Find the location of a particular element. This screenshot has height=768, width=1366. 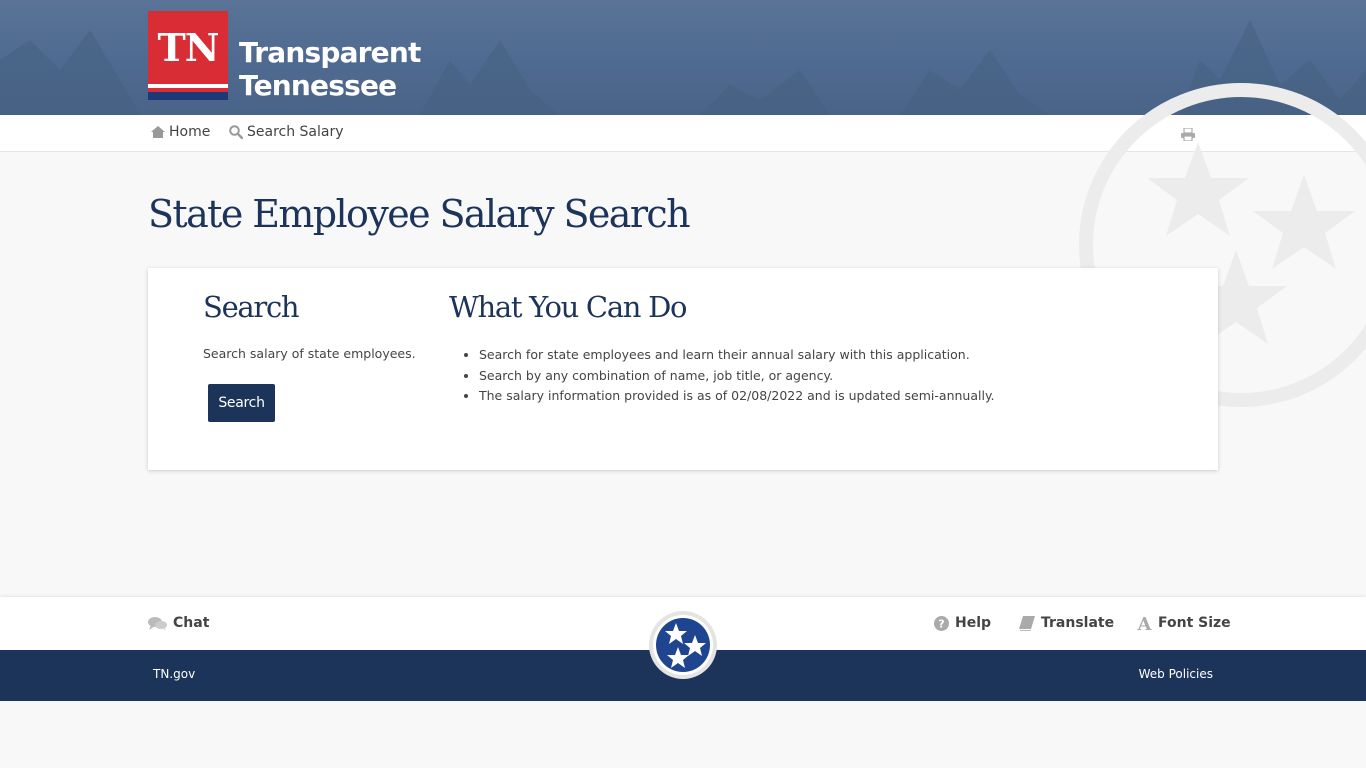

tn-gov-link: TN.gov is located at coordinates (174, 674).